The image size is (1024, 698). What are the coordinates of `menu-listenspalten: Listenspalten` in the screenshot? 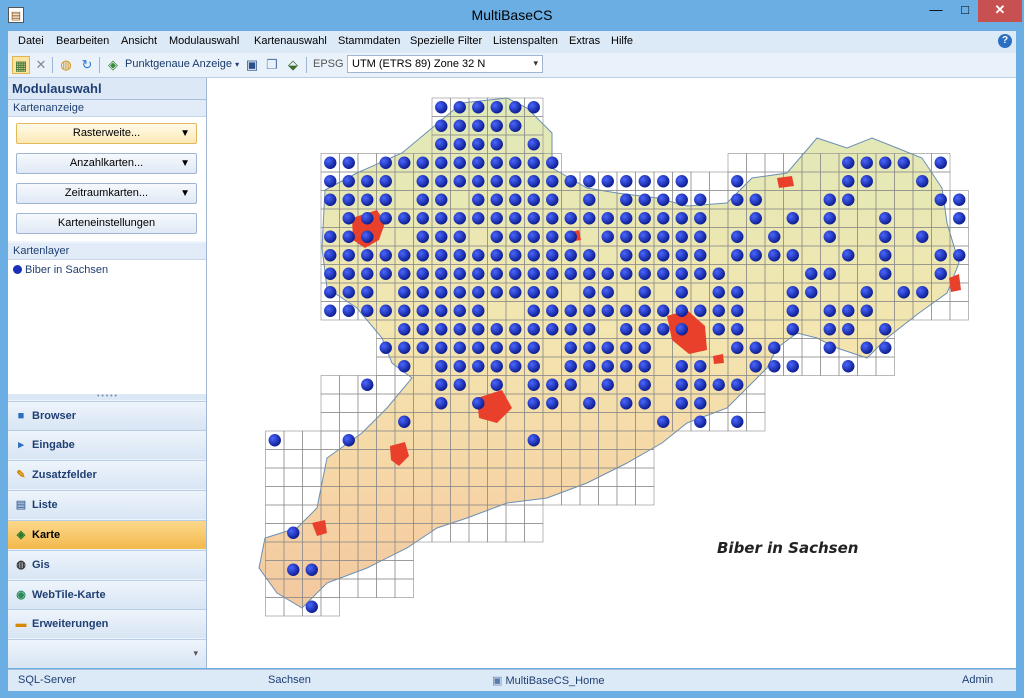 It's located at (525, 41).